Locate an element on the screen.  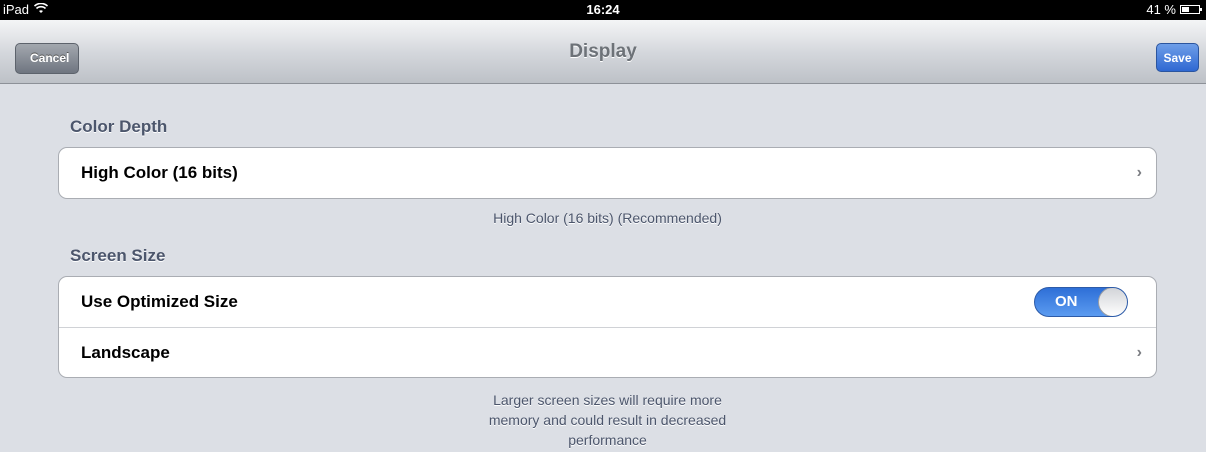
section-header-color-depth: Color Depth is located at coordinates (119, 126).